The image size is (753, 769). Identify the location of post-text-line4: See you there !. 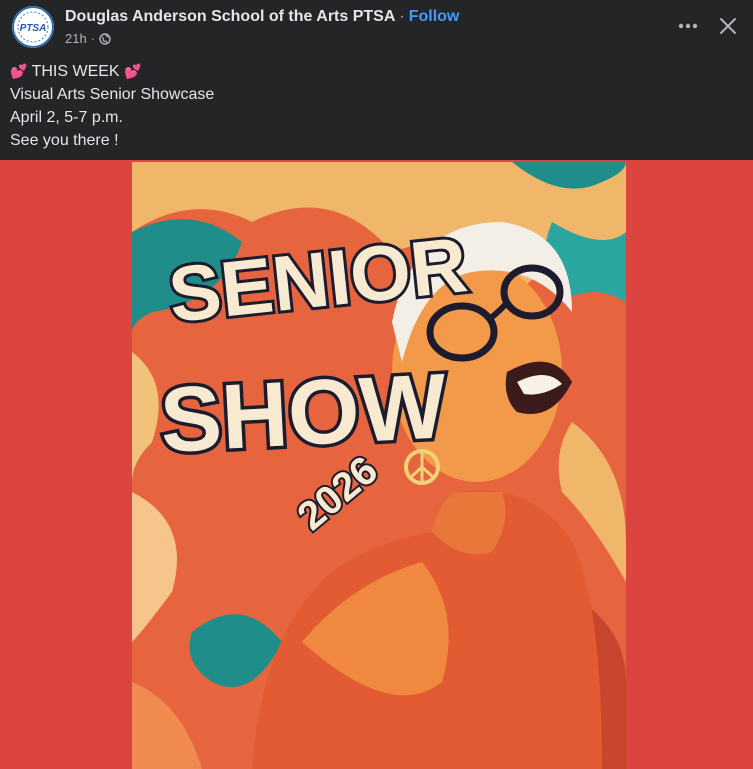
(64, 140).